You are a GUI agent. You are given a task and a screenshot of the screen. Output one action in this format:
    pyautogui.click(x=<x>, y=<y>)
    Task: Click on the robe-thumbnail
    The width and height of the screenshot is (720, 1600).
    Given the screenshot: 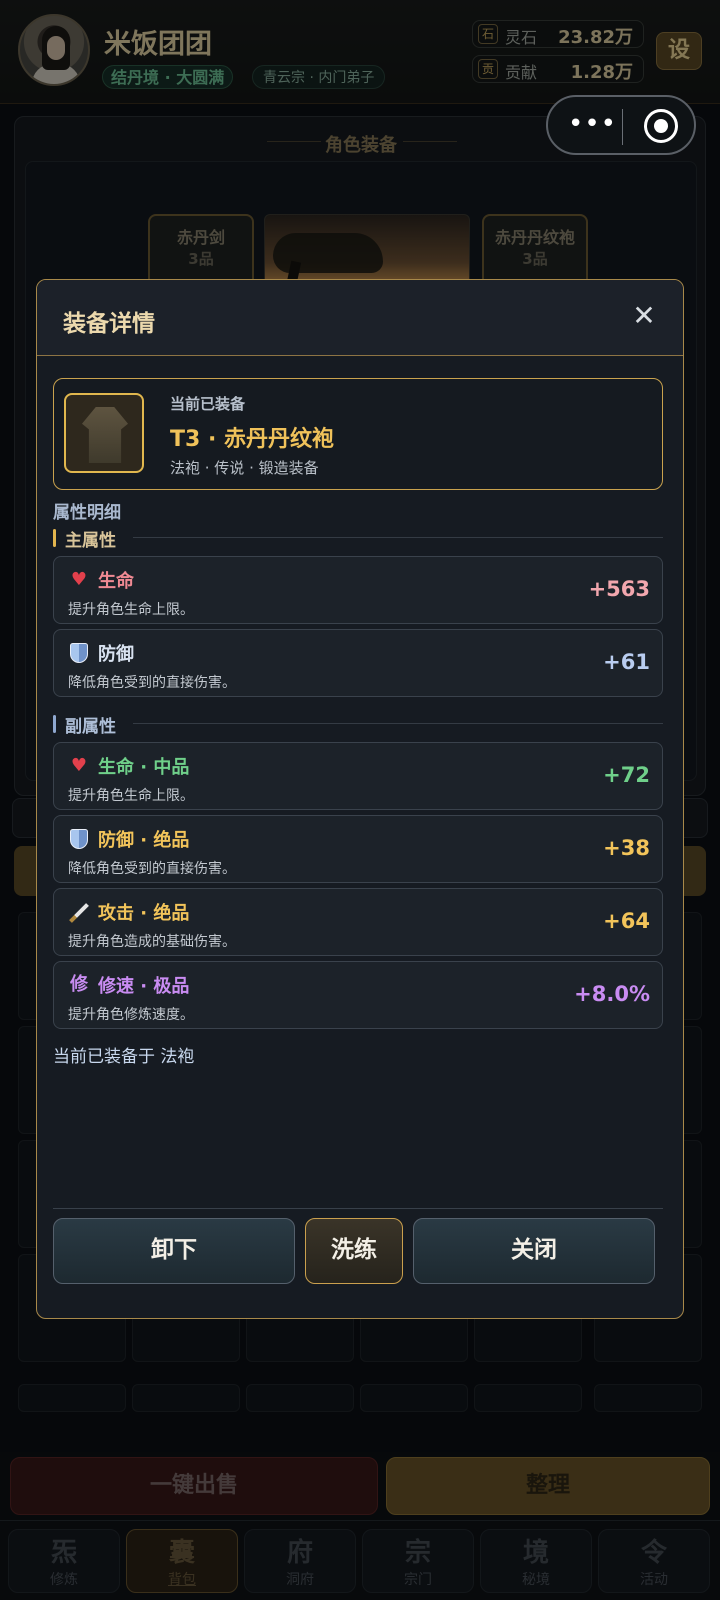 What is the action you would take?
    pyautogui.click(x=104, y=433)
    